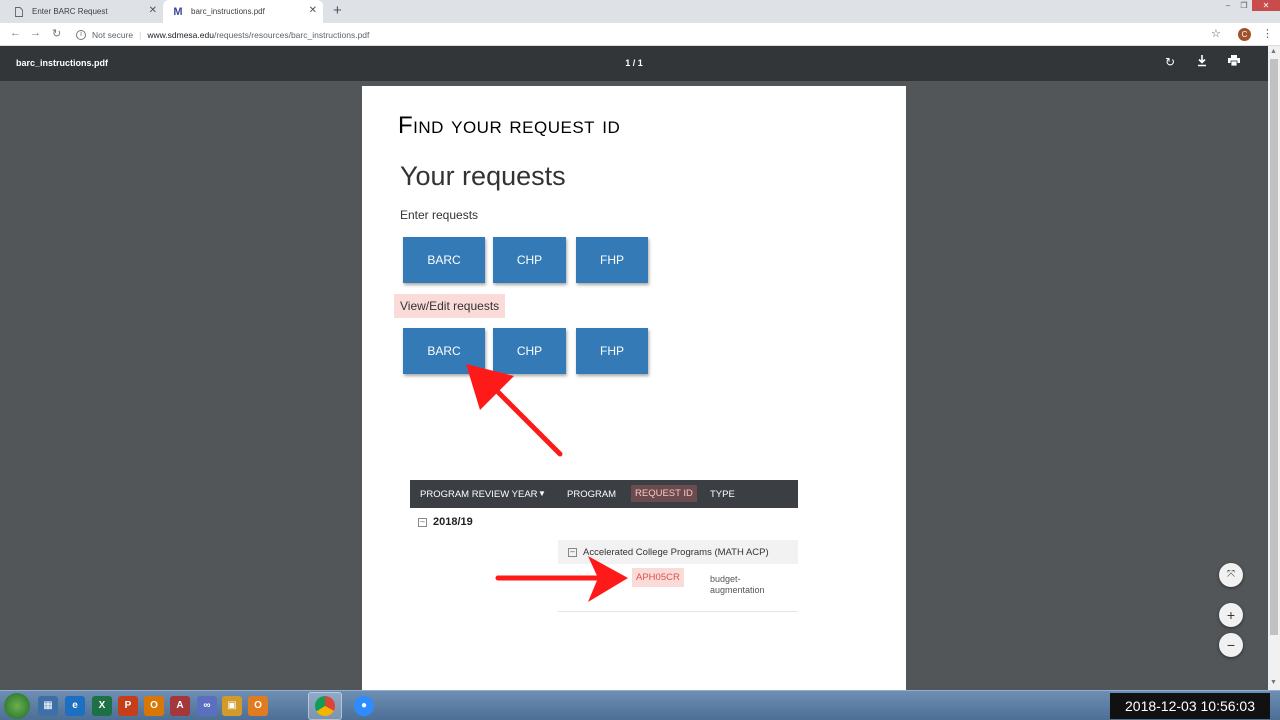 The height and width of the screenshot is (720, 1280). Describe the element at coordinates (547, 483) in the screenshot. I see `annotation-arrows` at that location.